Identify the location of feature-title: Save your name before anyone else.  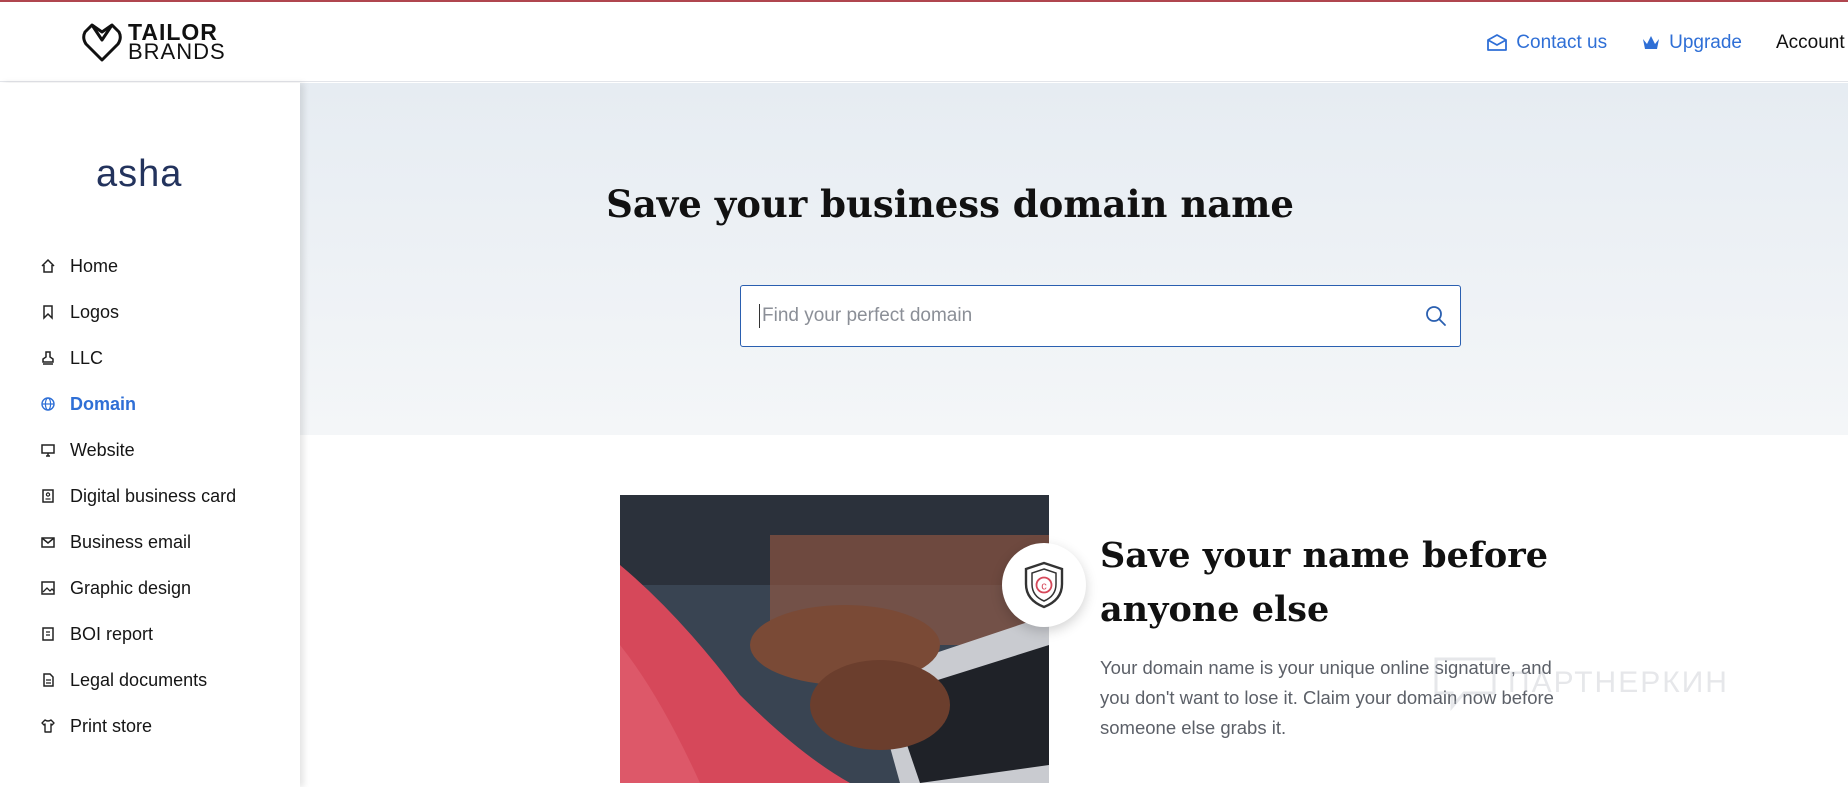
(1324, 582).